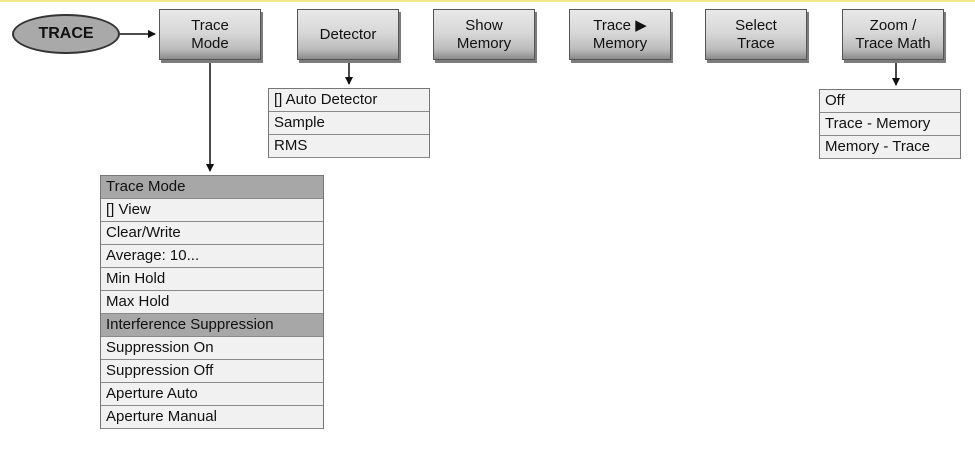  What do you see at coordinates (890, 147) in the screenshot?
I see `zoom-menu-item-memory-minus-trace: Memory - Trace` at bounding box center [890, 147].